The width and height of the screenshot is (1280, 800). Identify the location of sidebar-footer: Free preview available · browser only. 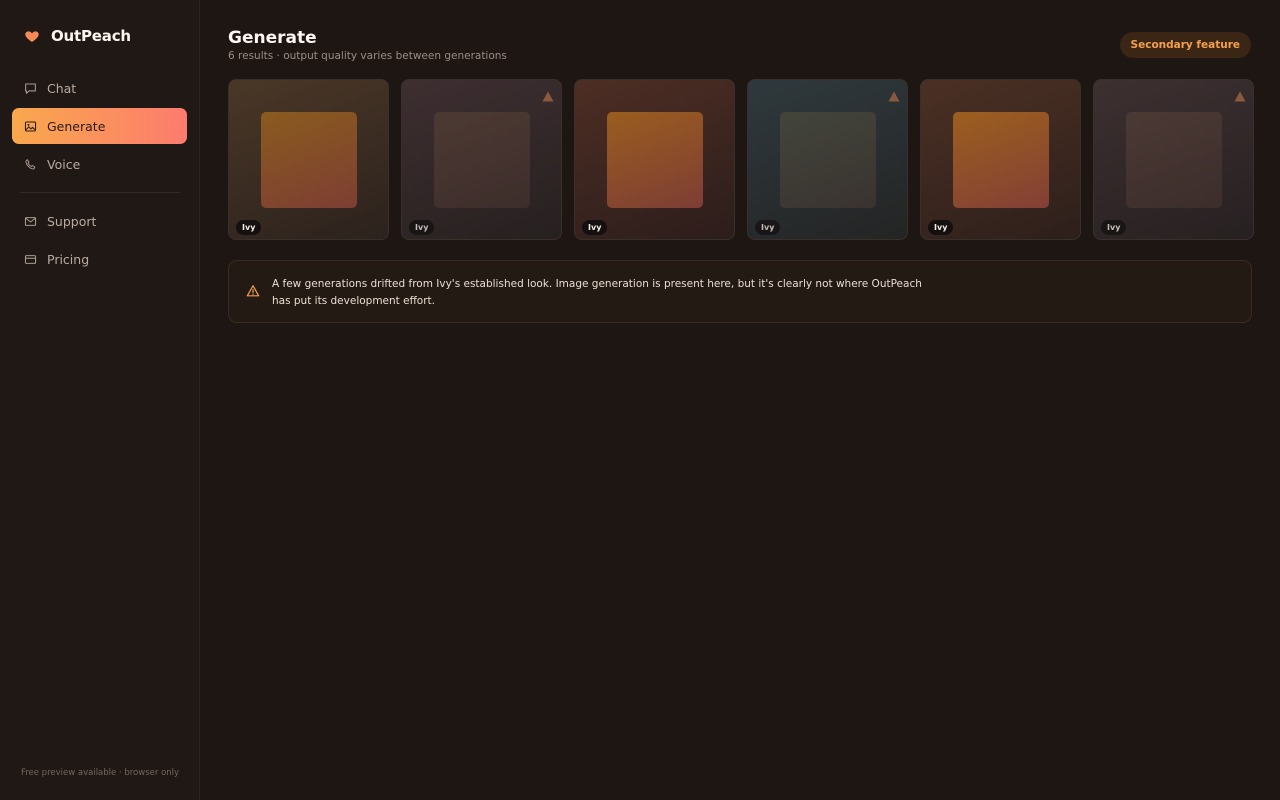
(100, 773).